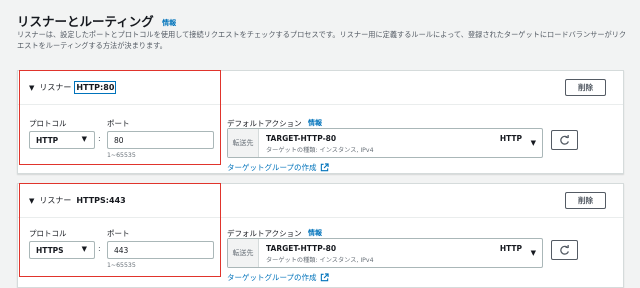  What do you see at coordinates (119, 140) in the screenshot?
I see `port-input-value: 80` at bounding box center [119, 140].